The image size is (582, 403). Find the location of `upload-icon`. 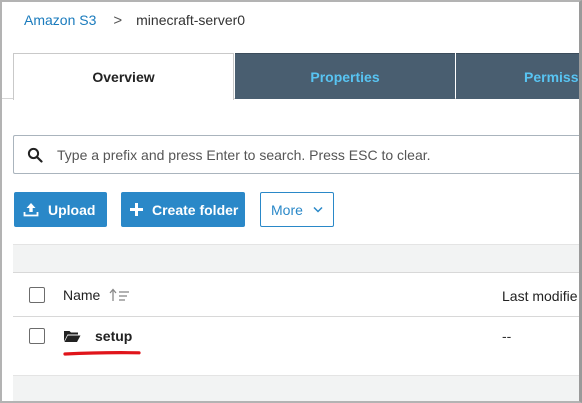

upload-icon is located at coordinates (31, 209).